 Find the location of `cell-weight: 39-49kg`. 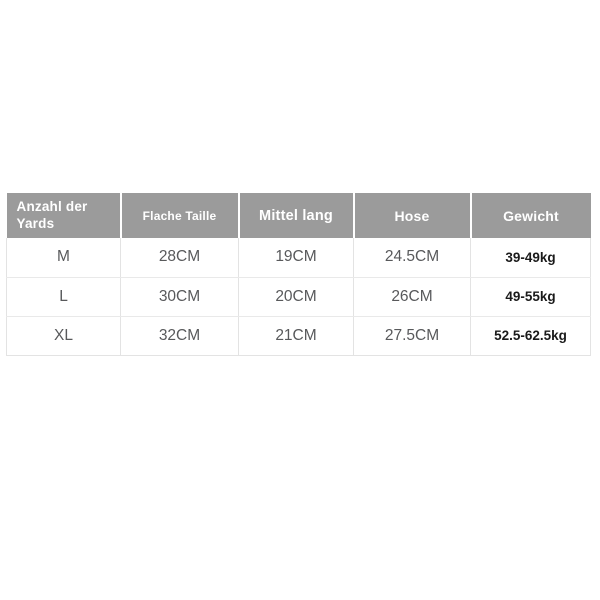

cell-weight: 39-49kg is located at coordinates (530, 258).